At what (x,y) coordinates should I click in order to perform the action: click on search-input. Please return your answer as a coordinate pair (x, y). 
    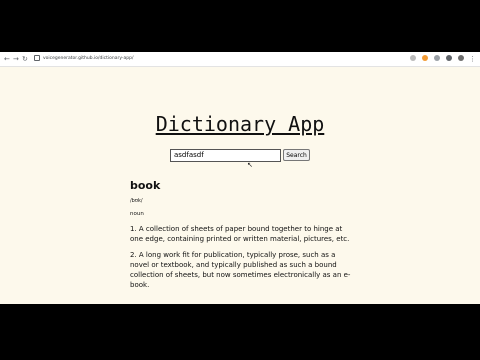
    Looking at the image, I should click on (225, 155).